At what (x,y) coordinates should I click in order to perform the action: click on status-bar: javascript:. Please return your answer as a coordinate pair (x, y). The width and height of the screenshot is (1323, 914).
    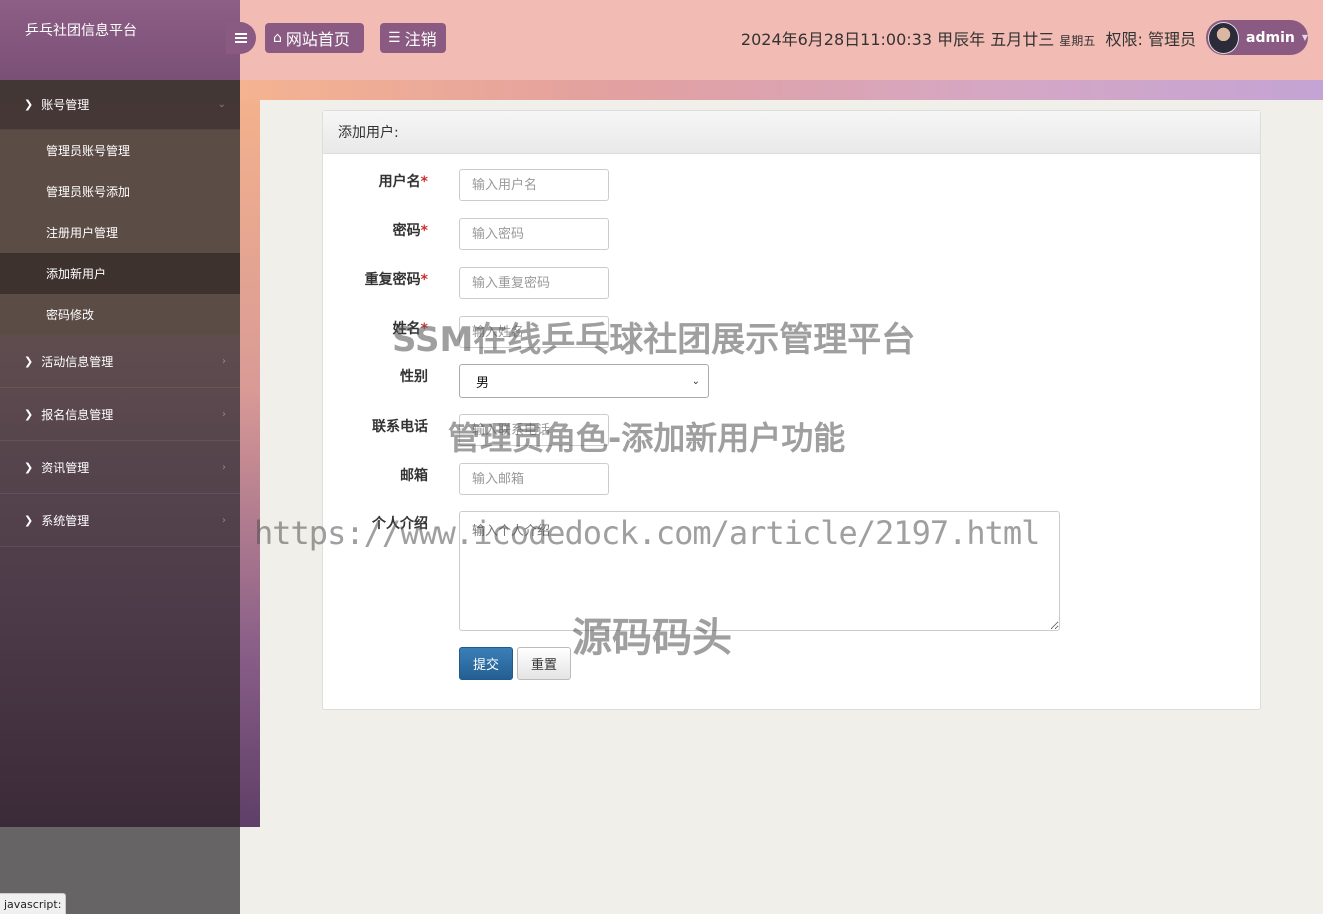
    Looking at the image, I should click on (33, 903).